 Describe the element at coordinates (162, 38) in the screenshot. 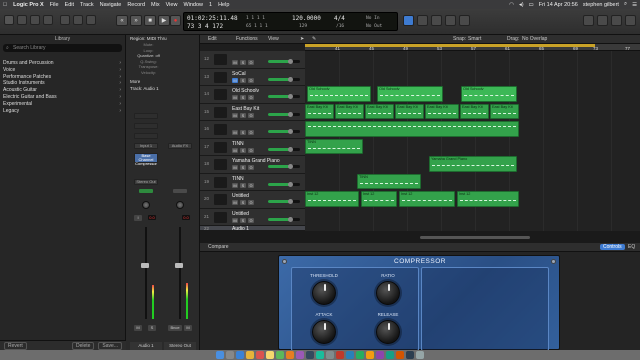

I see `region-inspector-header: Region: MIDI Thru` at that location.